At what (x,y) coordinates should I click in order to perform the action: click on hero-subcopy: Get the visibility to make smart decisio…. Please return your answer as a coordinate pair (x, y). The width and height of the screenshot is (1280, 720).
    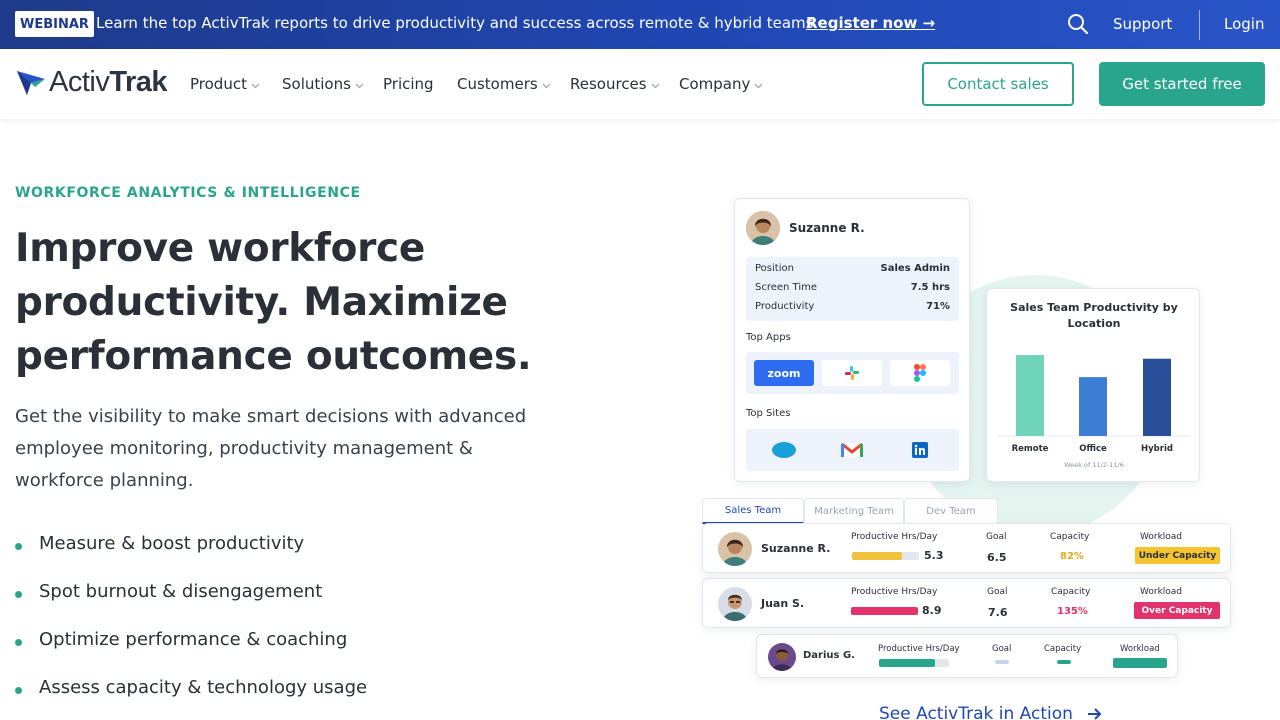
    Looking at the image, I should click on (271, 448).